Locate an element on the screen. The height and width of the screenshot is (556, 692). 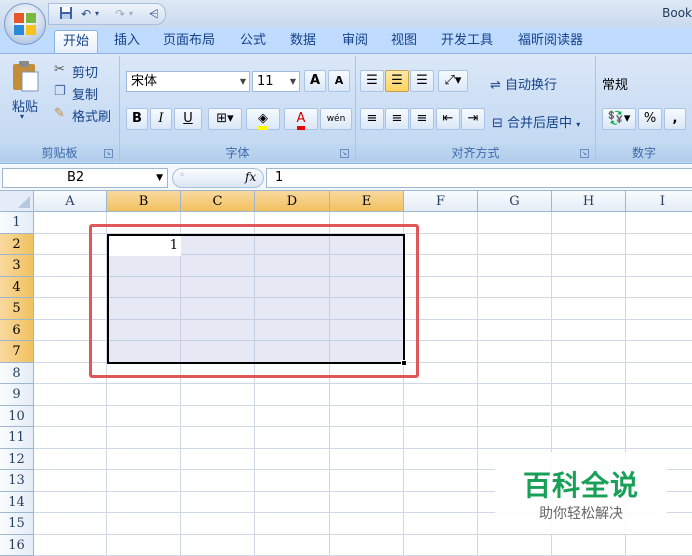
name-box-value: B2 is located at coordinates (76, 177).